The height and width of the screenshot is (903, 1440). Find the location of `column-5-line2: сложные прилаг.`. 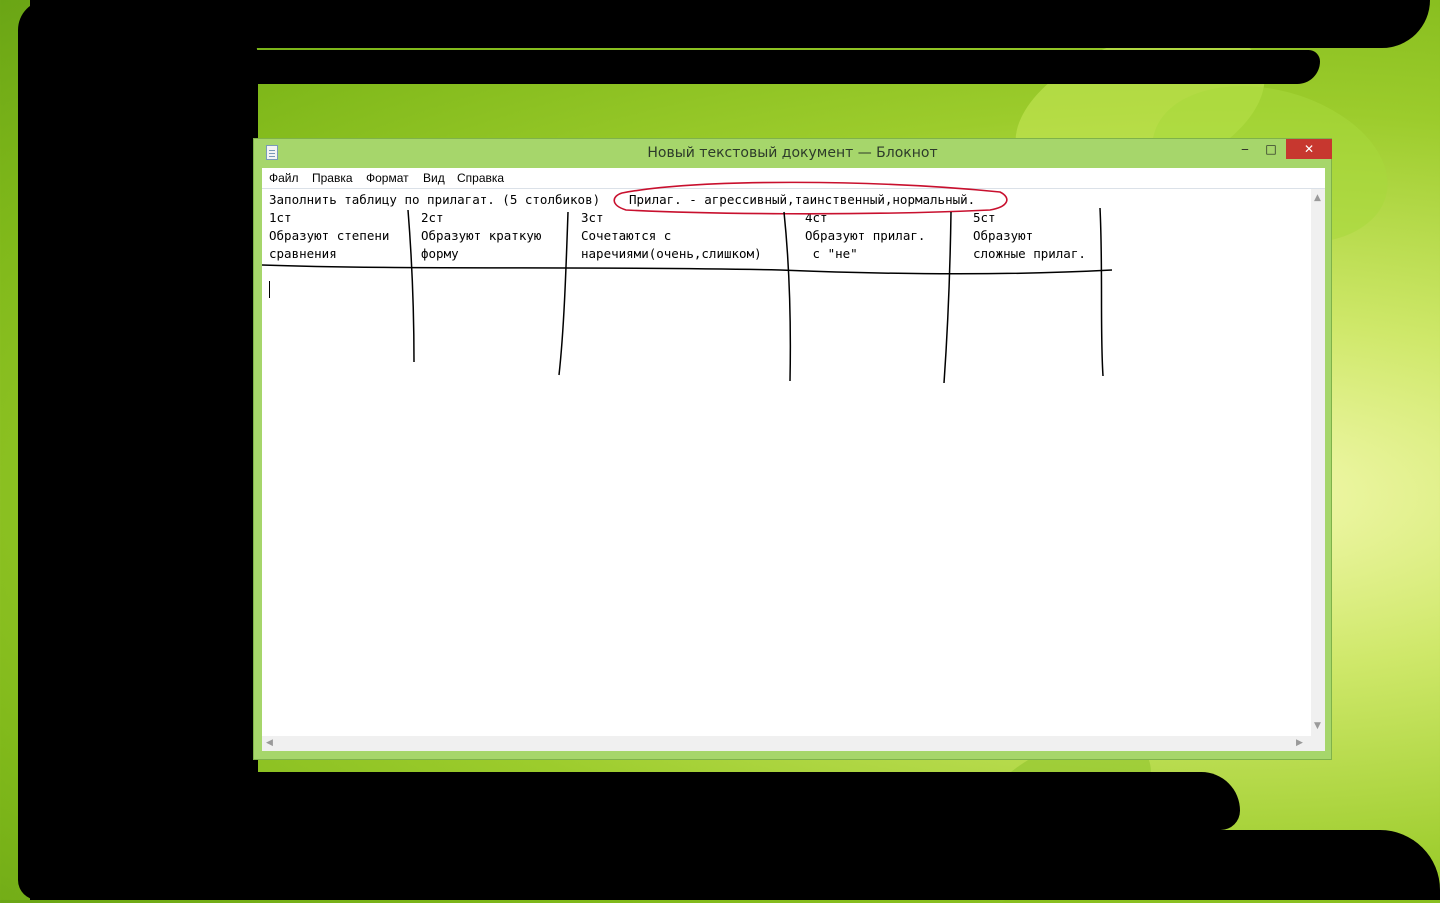

column-5-line2: сложные прилаг. is located at coordinates (1029, 253).